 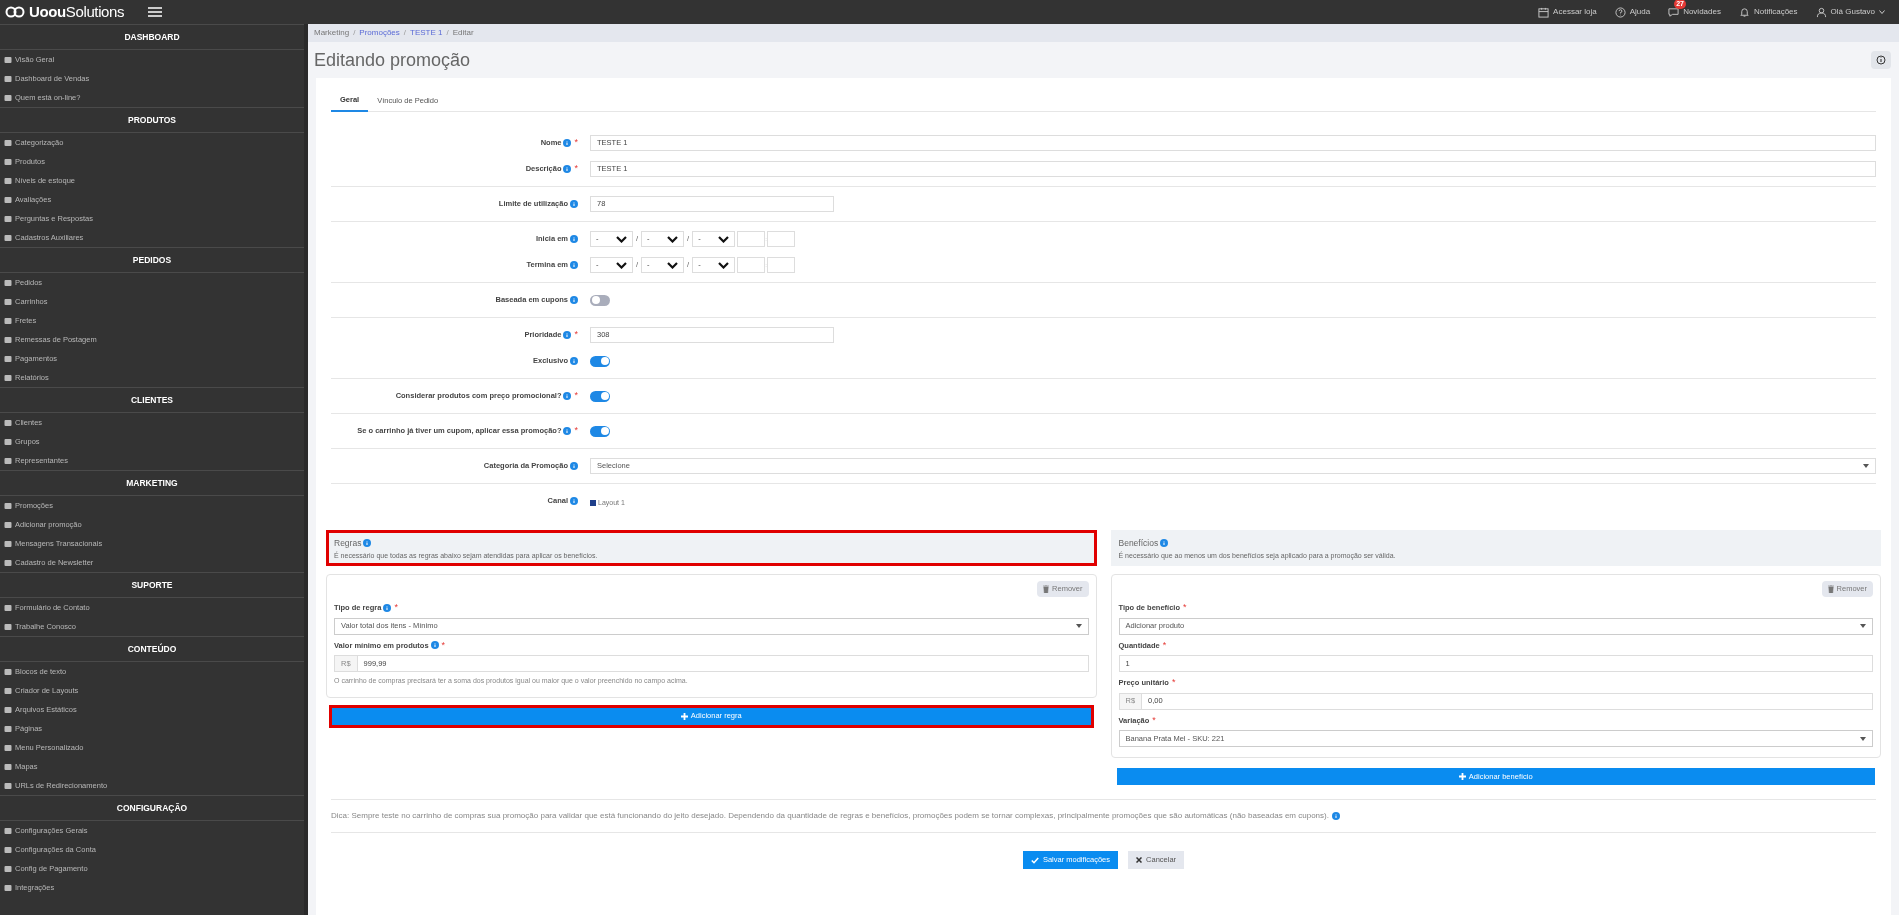 What do you see at coordinates (152, 37) in the screenshot?
I see `sidebar-heading: DASHBOARD` at bounding box center [152, 37].